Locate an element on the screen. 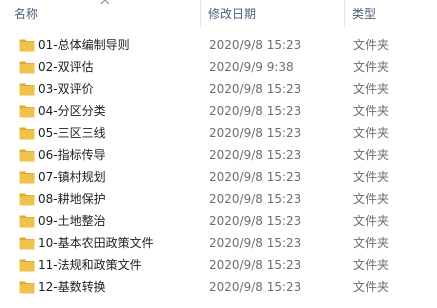 The height and width of the screenshot is (308, 437). column-header-date: 修改日期 is located at coordinates (274, 14).